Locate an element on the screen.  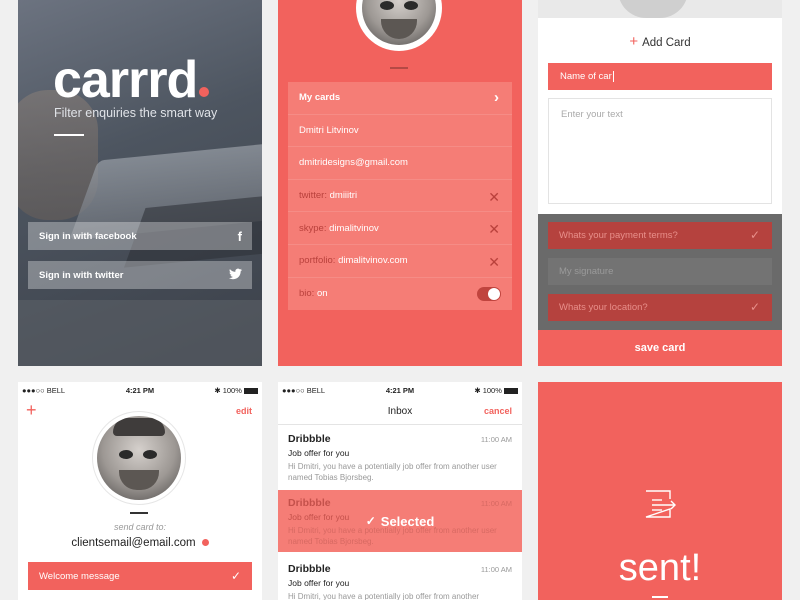
header-divider is located at coordinates (400, 424).